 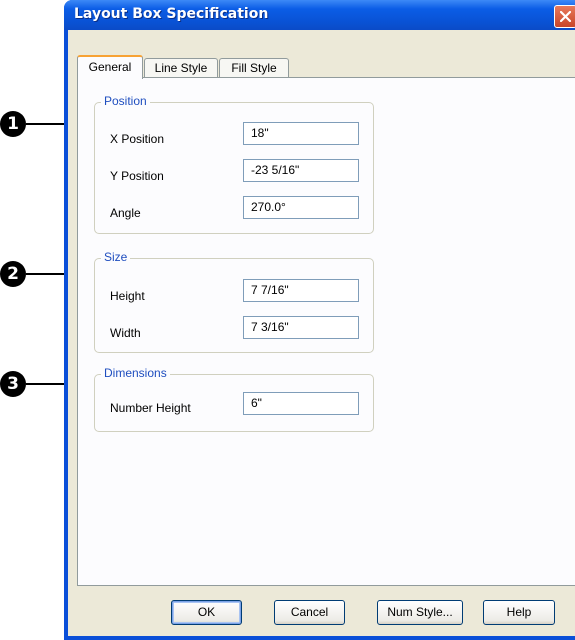 What do you see at coordinates (519, 612) in the screenshot?
I see `help-button: Help` at bounding box center [519, 612].